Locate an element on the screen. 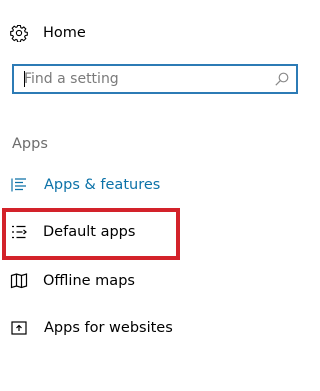 The height and width of the screenshot is (391, 320). nav-item-home-label: Home is located at coordinates (64, 33).